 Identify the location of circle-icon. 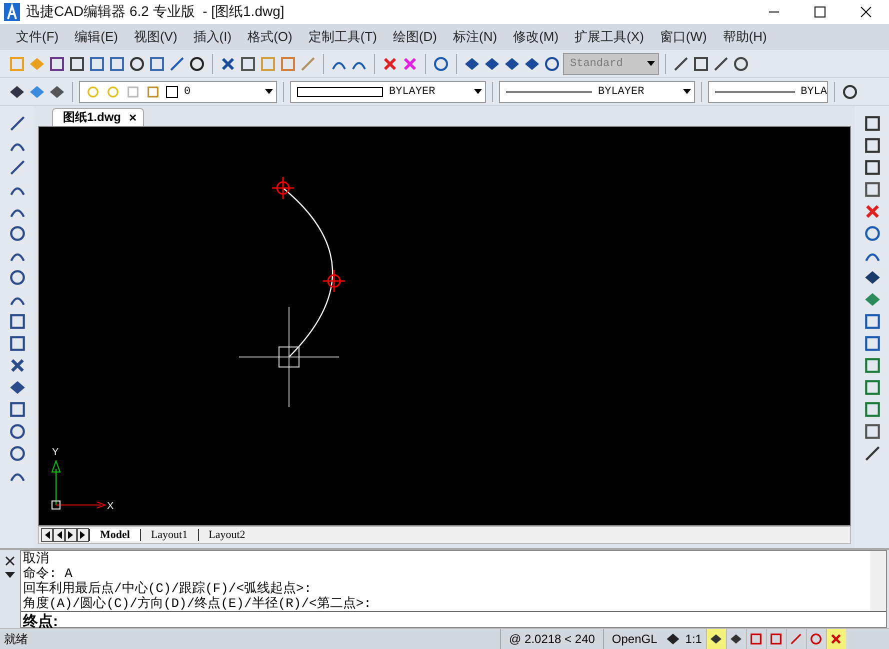
(17, 233).